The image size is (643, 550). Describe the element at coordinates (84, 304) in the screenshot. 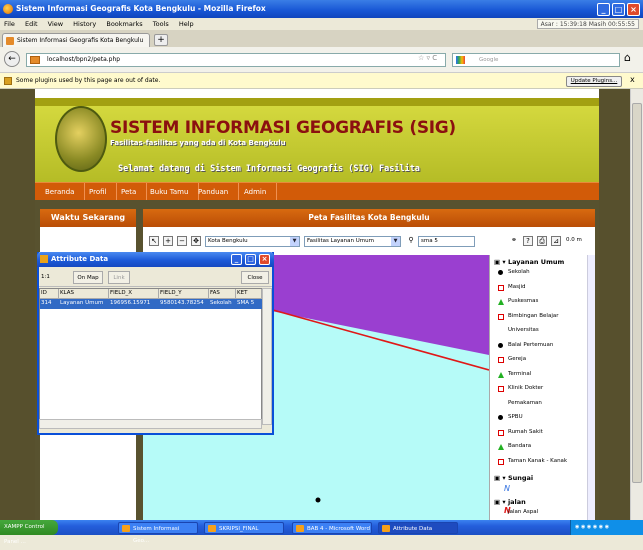

I see `cell-klas: Layanan Umum` at that location.